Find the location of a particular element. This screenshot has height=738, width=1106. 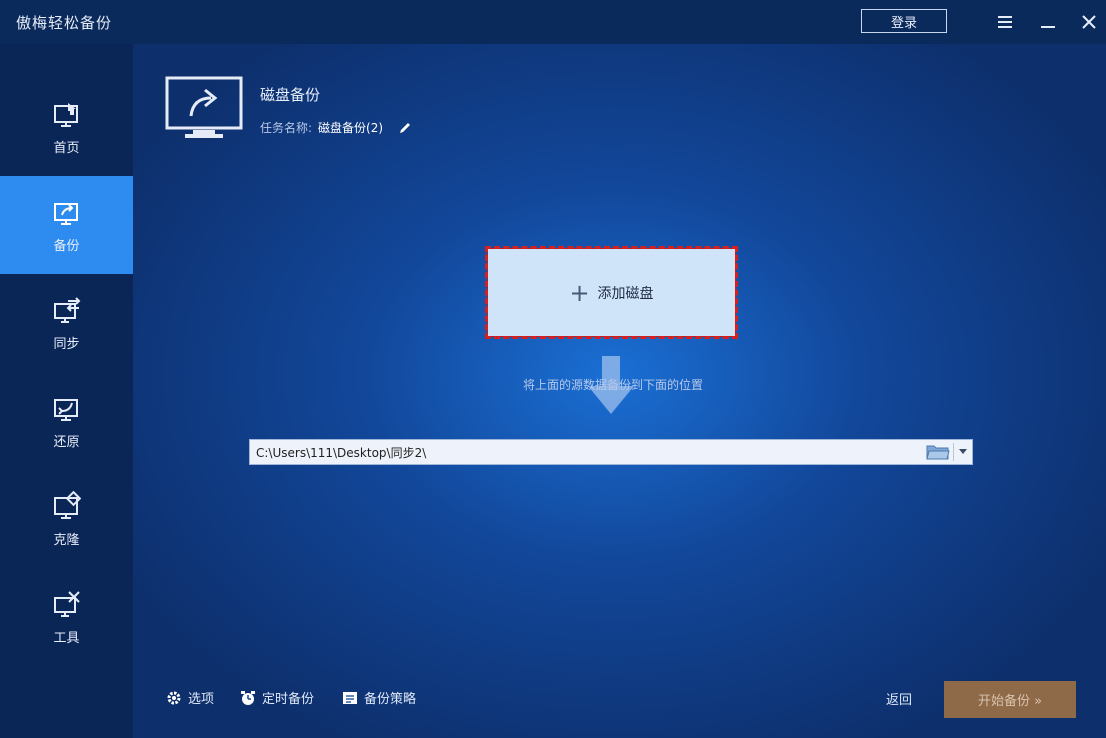

sidebar-item-label: 首页 is located at coordinates (66, 148).